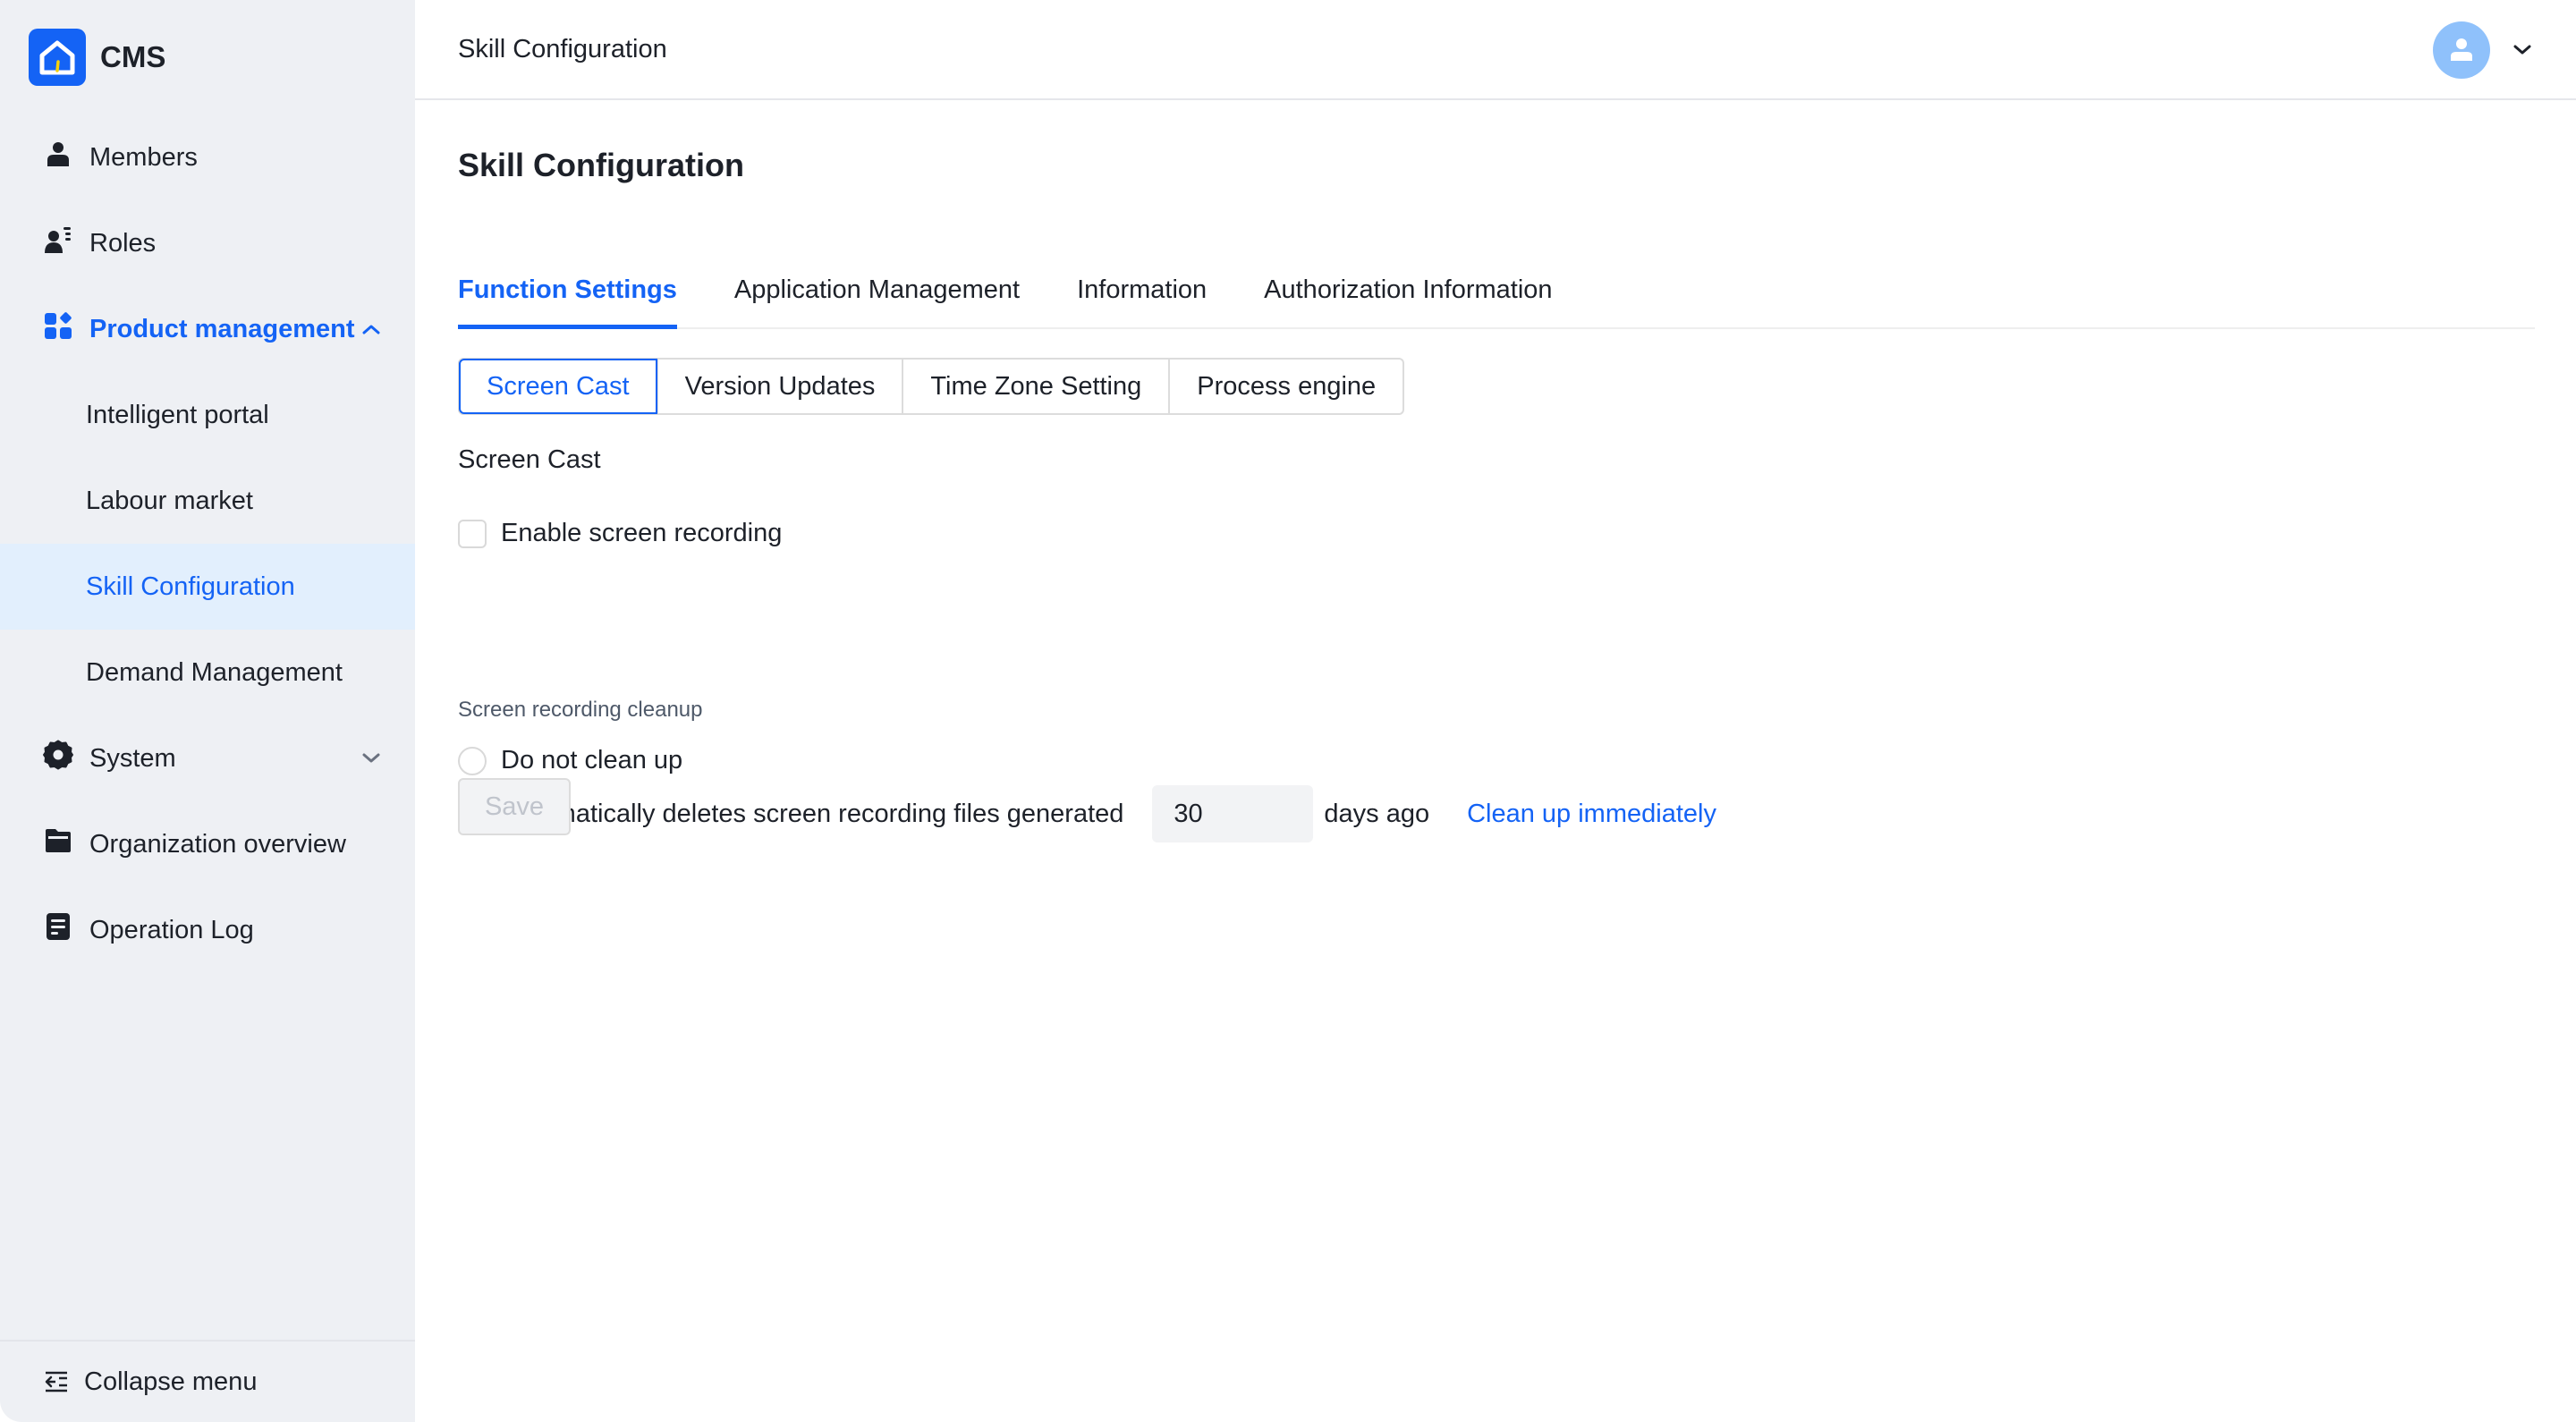 The width and height of the screenshot is (2576, 1422). What do you see at coordinates (58, 239) in the screenshot?
I see `role-list-icon` at bounding box center [58, 239].